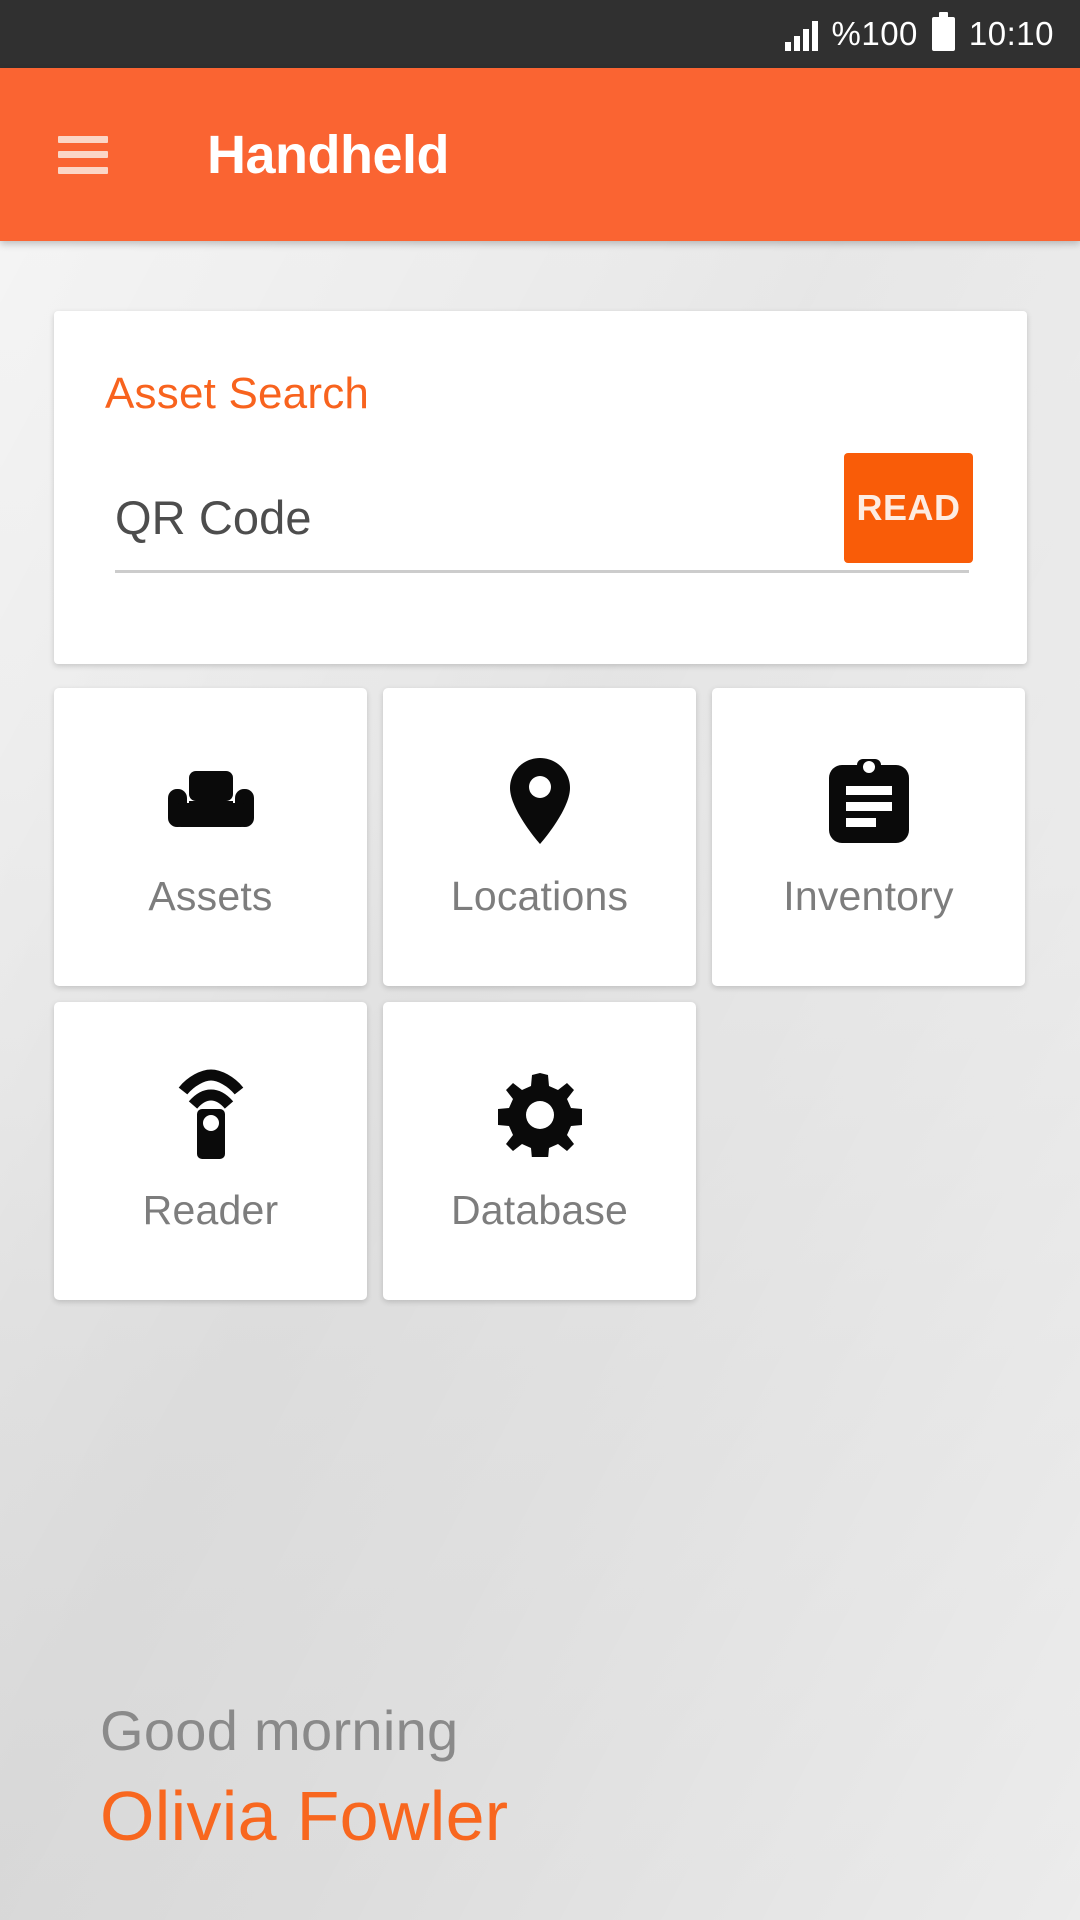 Image resolution: width=1080 pixels, height=1920 pixels. Describe the element at coordinates (304, 1816) in the screenshot. I see `greeting-user-name: Olivia Fowler` at that location.